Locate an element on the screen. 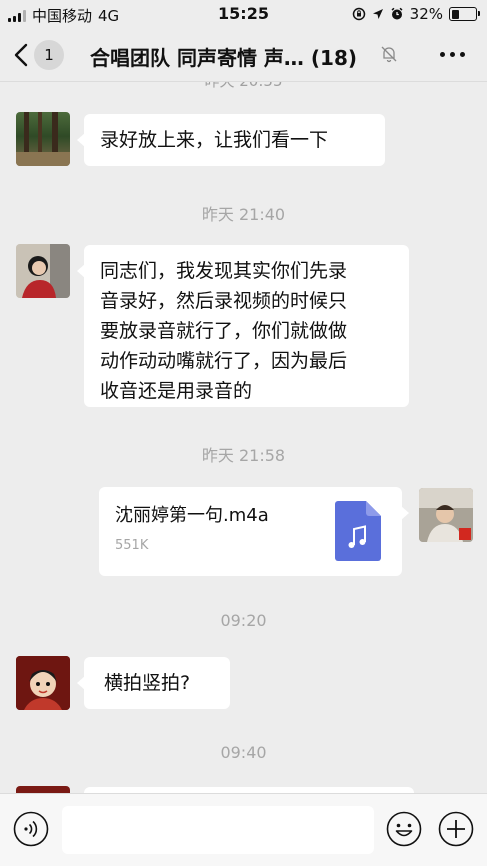 The width and height of the screenshot is (487, 866). chat-input-bar is located at coordinates (243, 829).